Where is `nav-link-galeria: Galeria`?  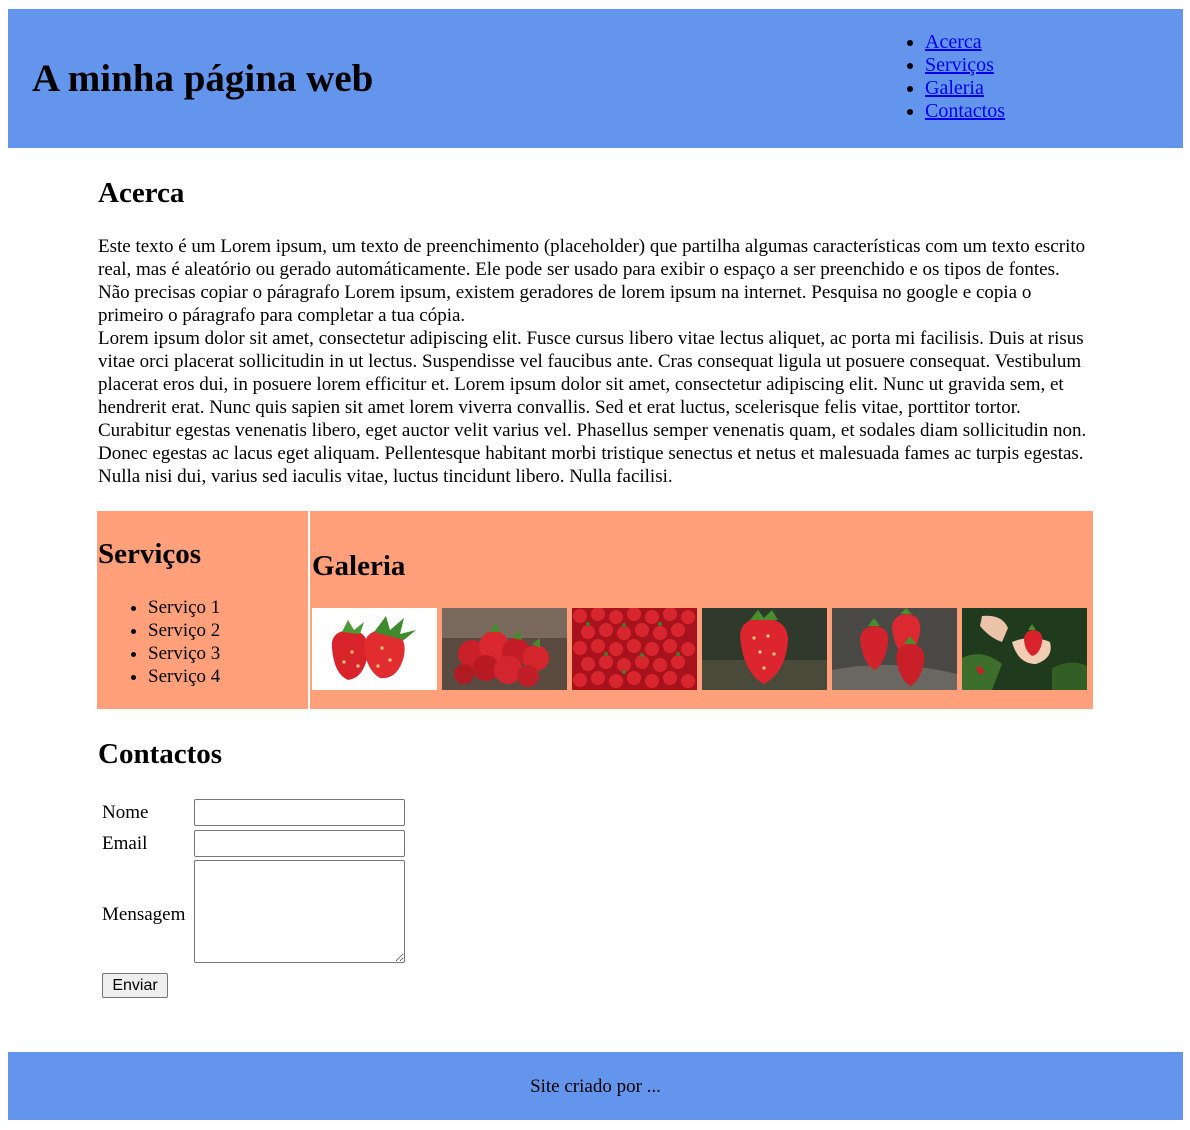 nav-link-galeria: Galeria is located at coordinates (954, 88).